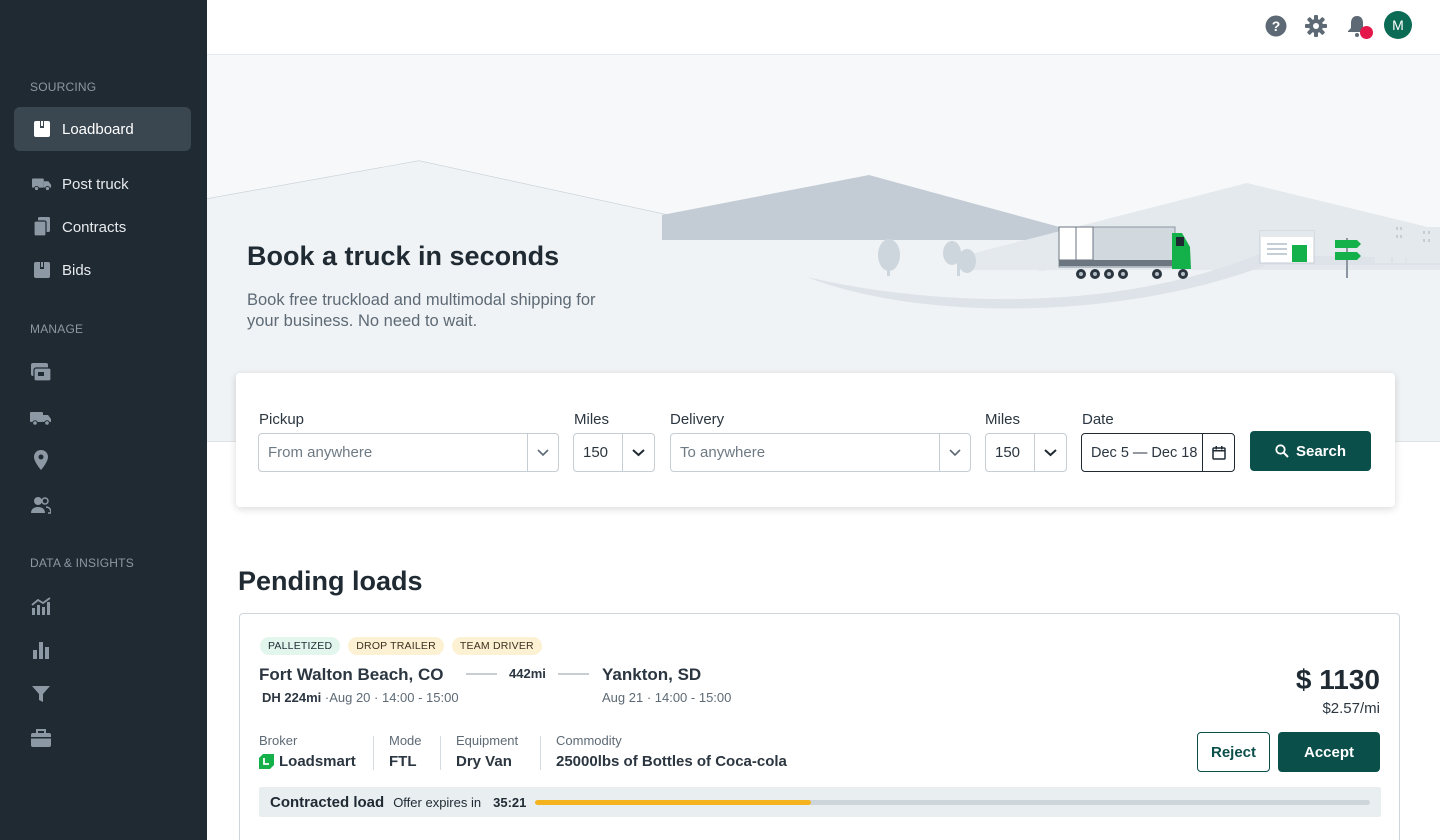 This screenshot has width=1440, height=840. Describe the element at coordinates (589, 740) in the screenshot. I see `commodity-label: Commodity` at that location.